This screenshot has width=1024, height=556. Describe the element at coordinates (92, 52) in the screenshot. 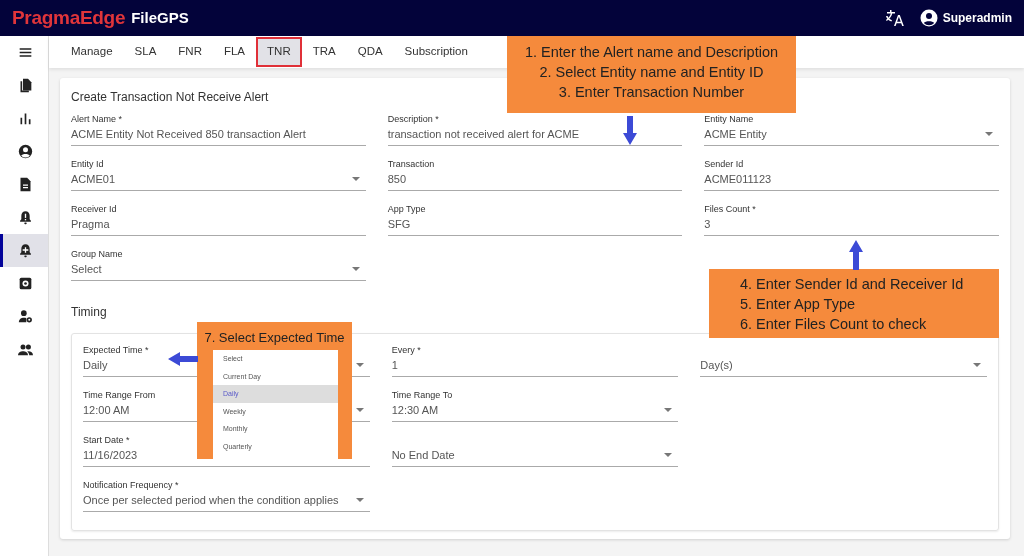

I see `tab: Manage` at that location.